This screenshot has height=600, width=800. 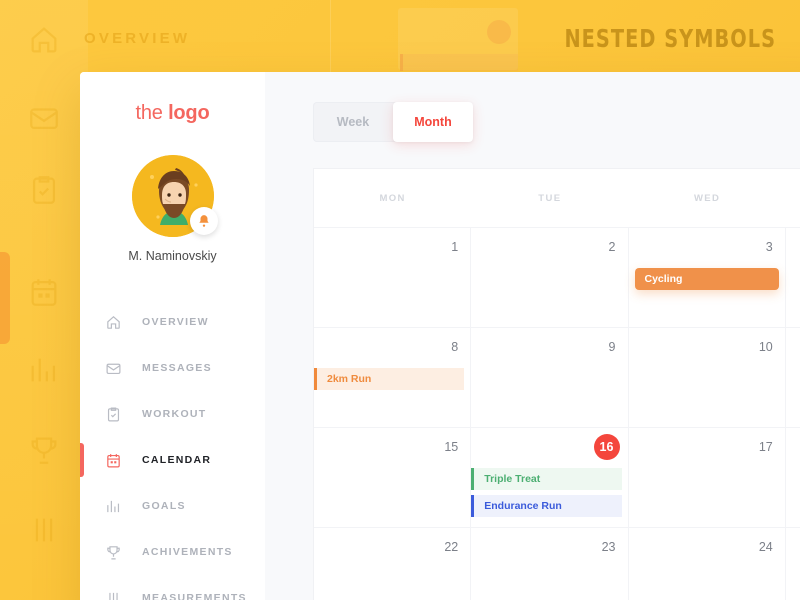 What do you see at coordinates (82, 460) in the screenshot?
I see `active-indicator` at bounding box center [82, 460].